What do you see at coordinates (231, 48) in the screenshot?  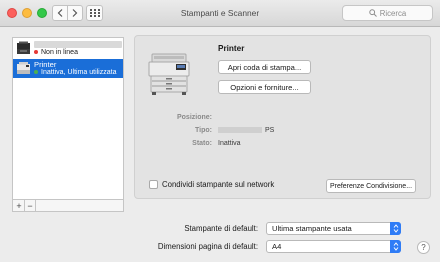 I see `selected-printer-name: Printer` at bounding box center [231, 48].